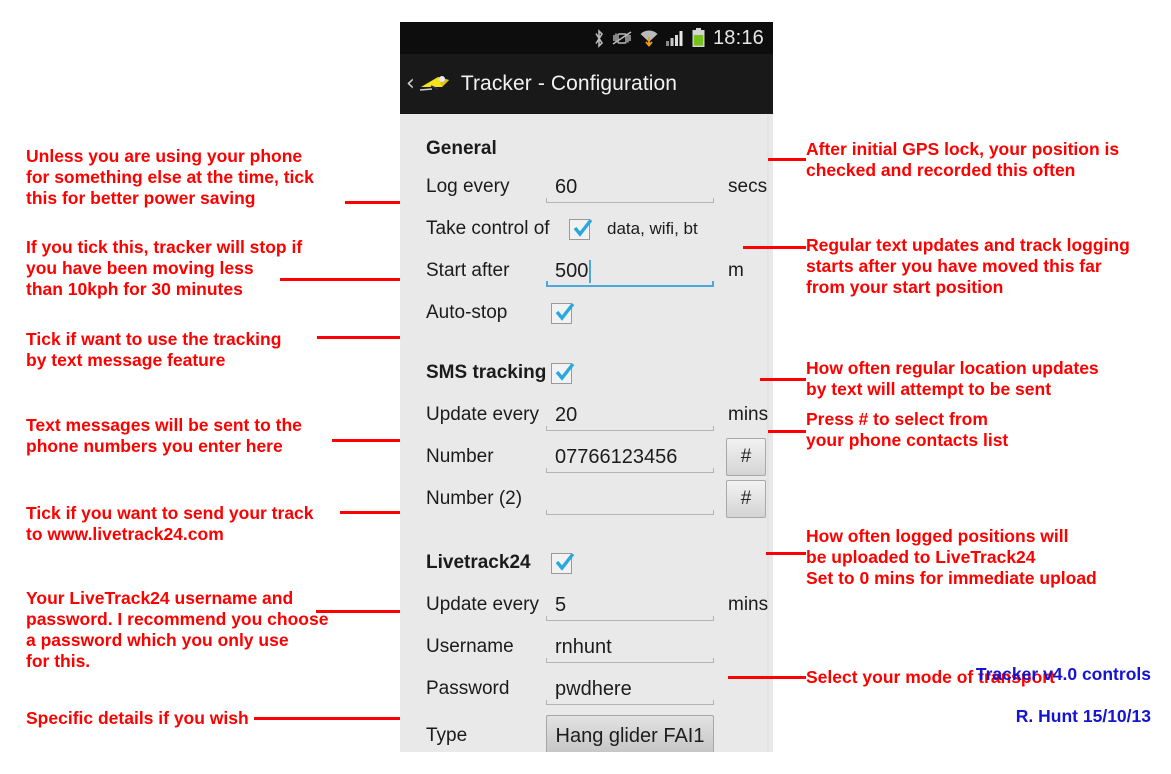  Describe the element at coordinates (447, 735) in the screenshot. I see `label-lt-type: Type` at that location.